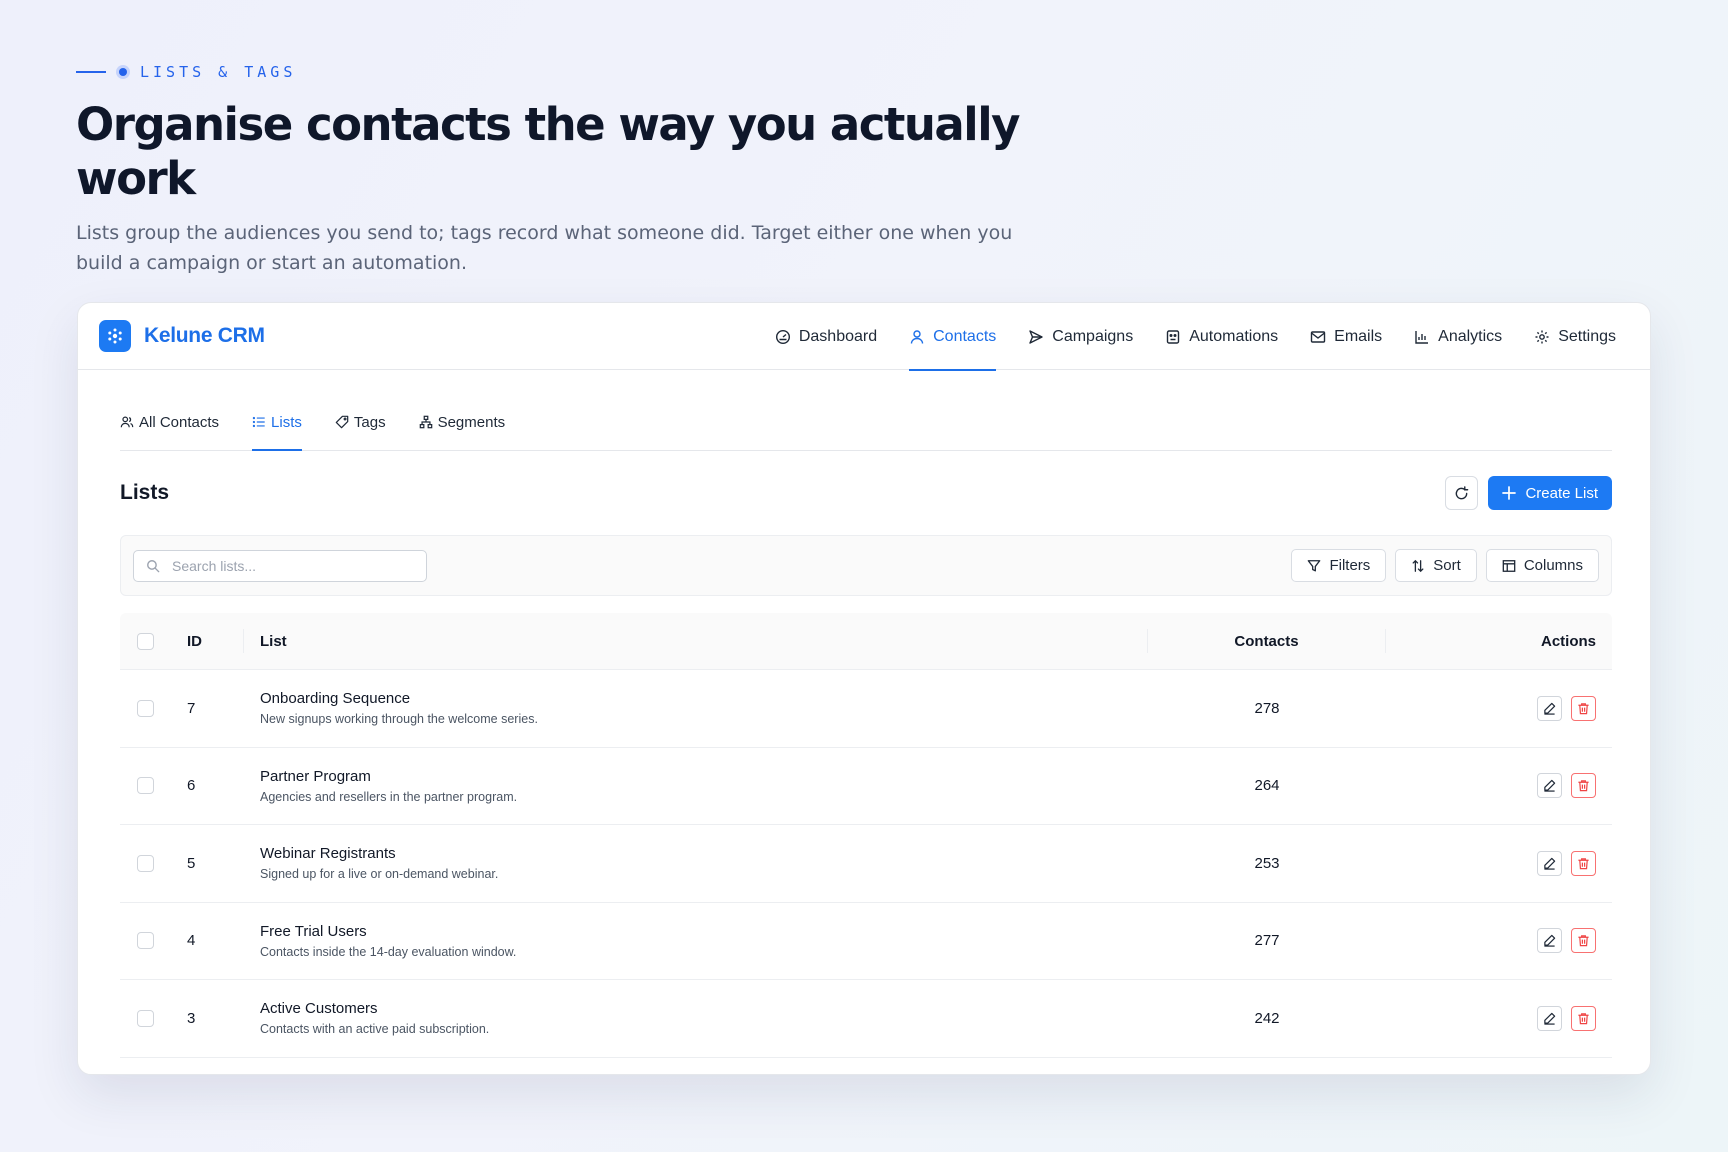 The width and height of the screenshot is (1728, 1152). Describe the element at coordinates (704, 1008) in the screenshot. I see `list-name: Active Customers` at that location.